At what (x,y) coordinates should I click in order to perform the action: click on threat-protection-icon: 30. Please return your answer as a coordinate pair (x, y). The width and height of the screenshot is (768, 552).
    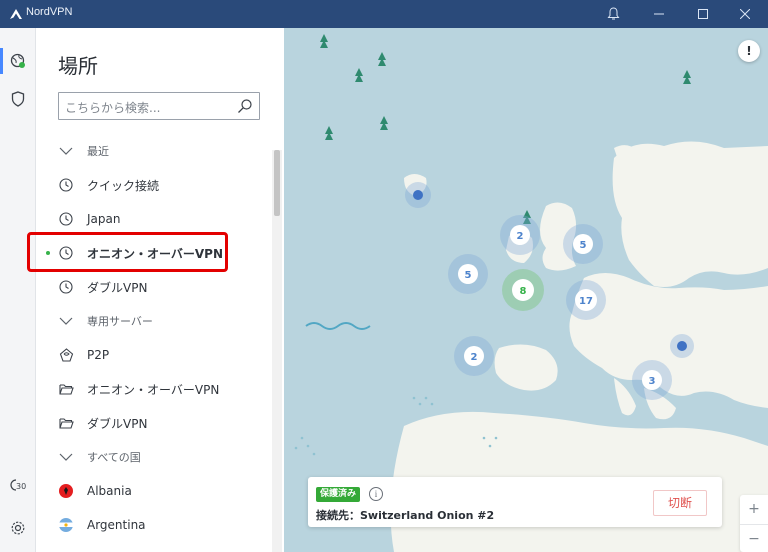
    Looking at the image, I should click on (18, 485).